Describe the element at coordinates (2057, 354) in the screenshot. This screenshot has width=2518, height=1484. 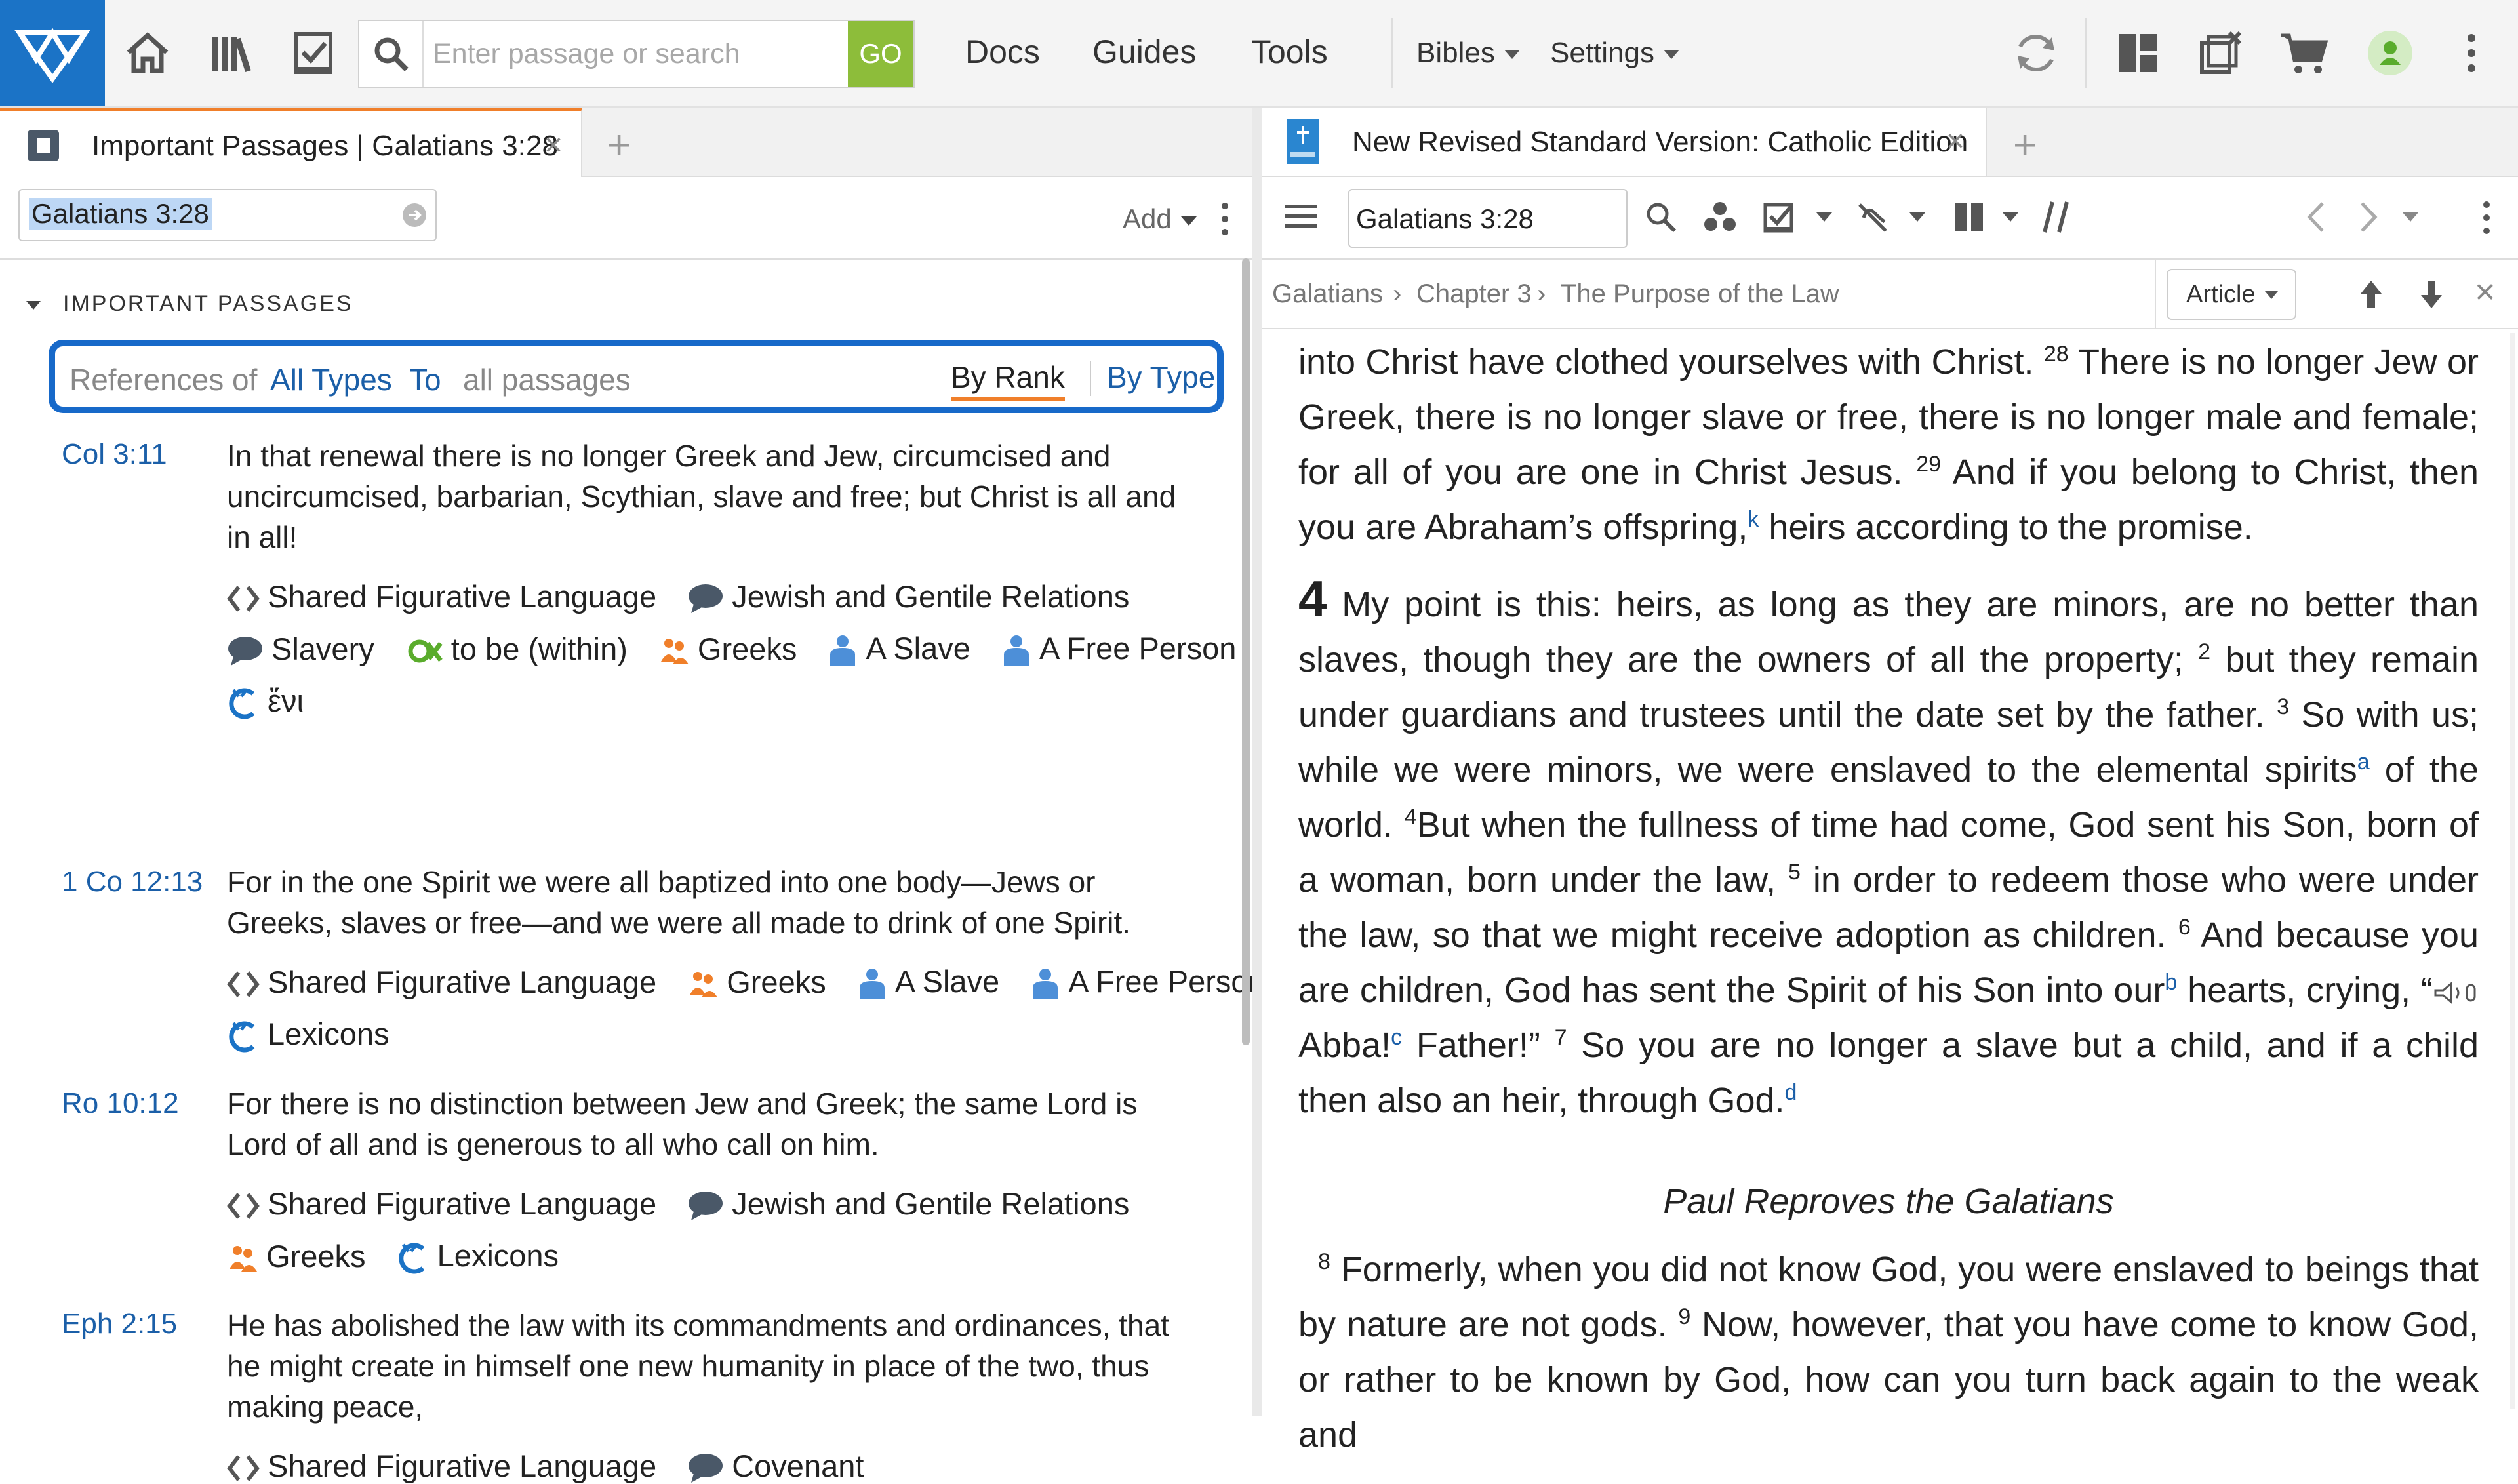
I see `verse-number: 28` at that location.